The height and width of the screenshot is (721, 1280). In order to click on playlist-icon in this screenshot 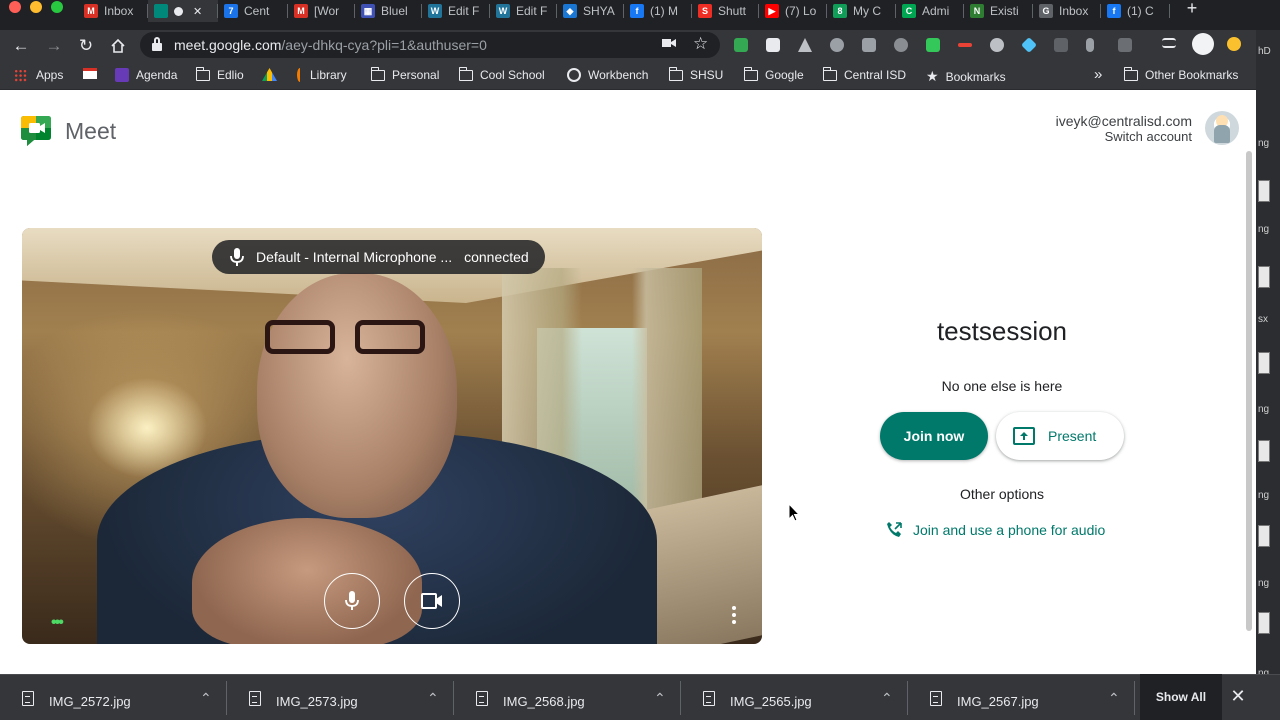, I will do `click(1169, 43)`.